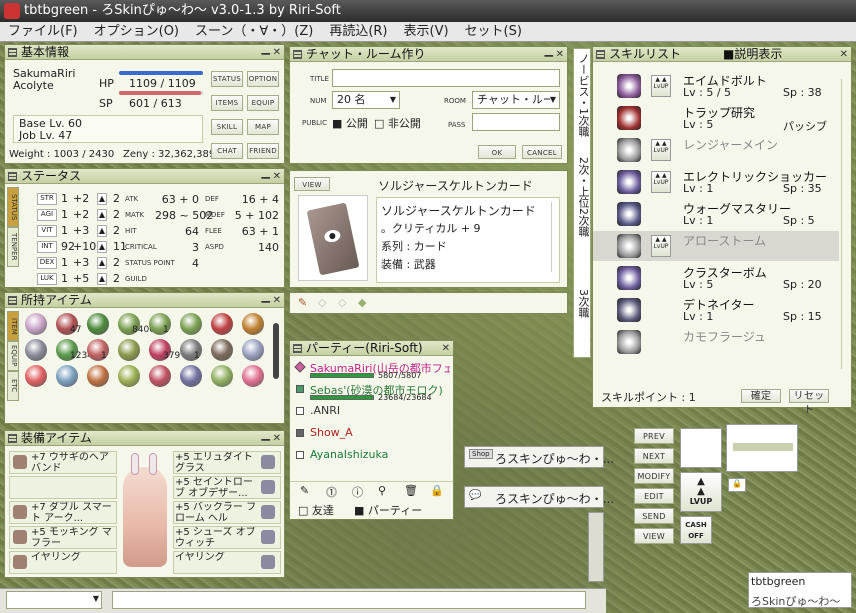 The height and width of the screenshot is (613, 856). I want to click on menu-reload: 再読込(R), so click(358, 32).